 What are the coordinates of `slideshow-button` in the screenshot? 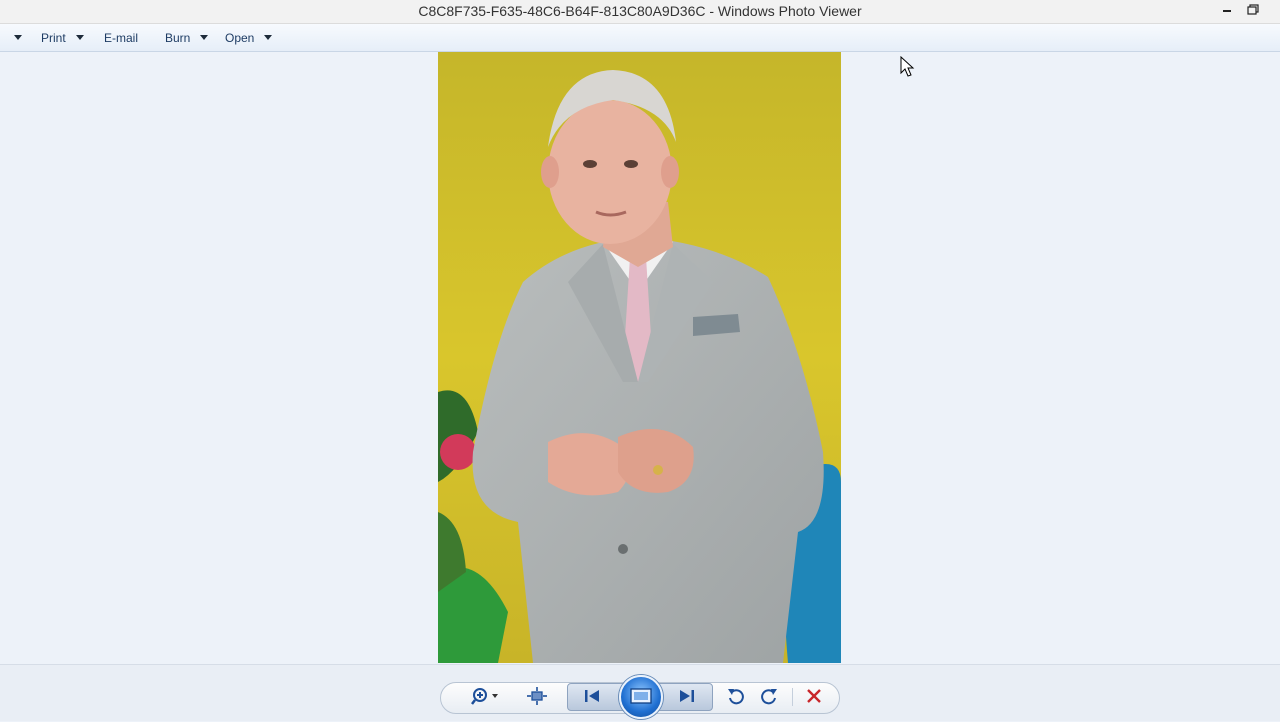 It's located at (641, 697).